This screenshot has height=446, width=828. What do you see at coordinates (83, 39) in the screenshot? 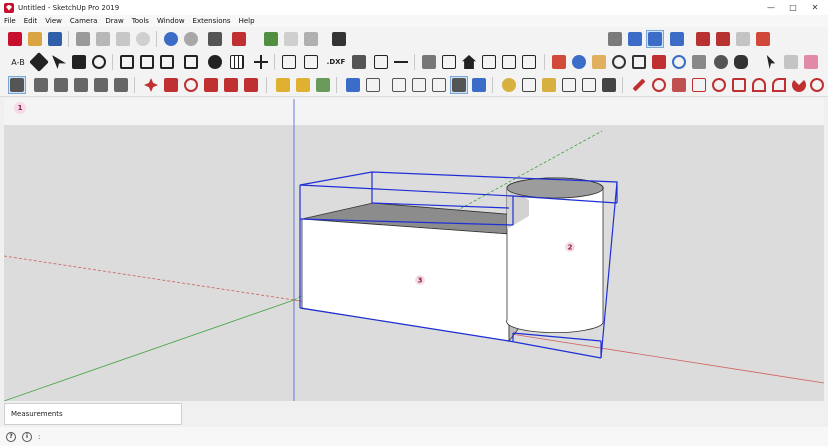
I see `cut-icon` at bounding box center [83, 39].